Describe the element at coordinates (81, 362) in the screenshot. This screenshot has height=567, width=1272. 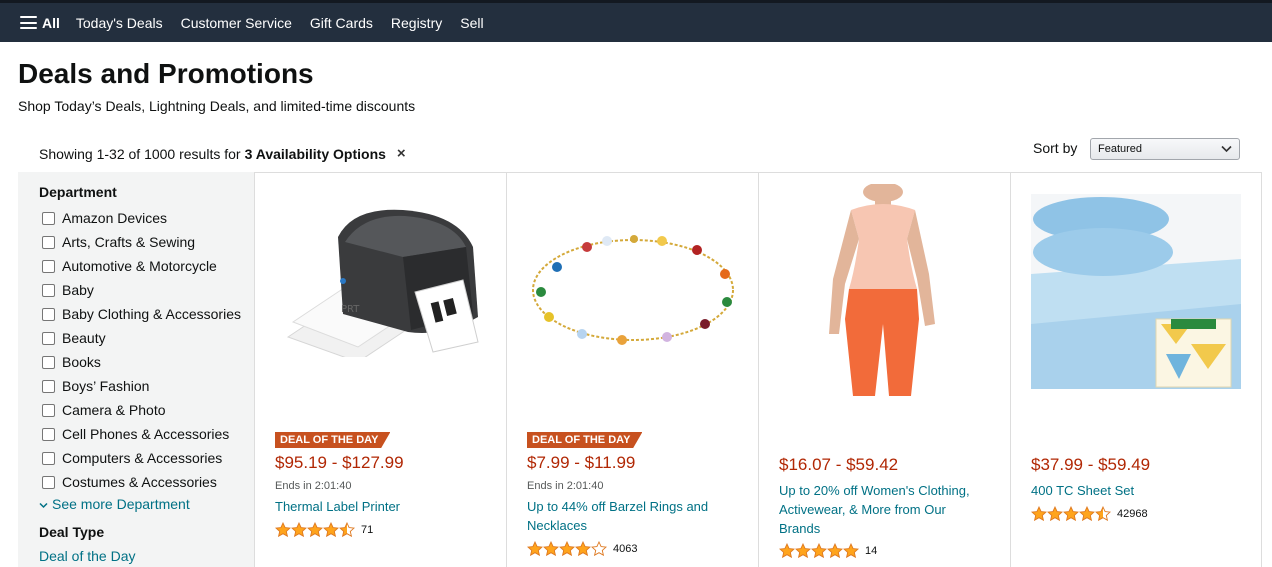
I see `department-label: Books` at that location.